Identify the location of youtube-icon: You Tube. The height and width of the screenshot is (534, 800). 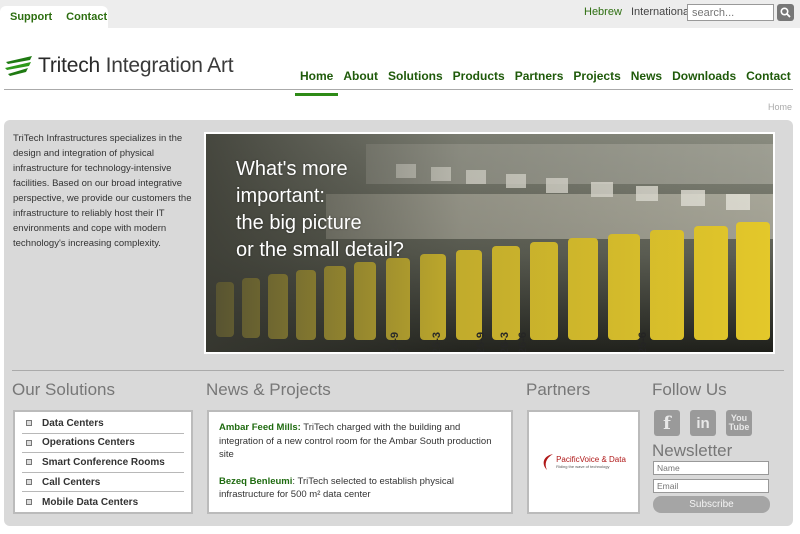
(739, 423).